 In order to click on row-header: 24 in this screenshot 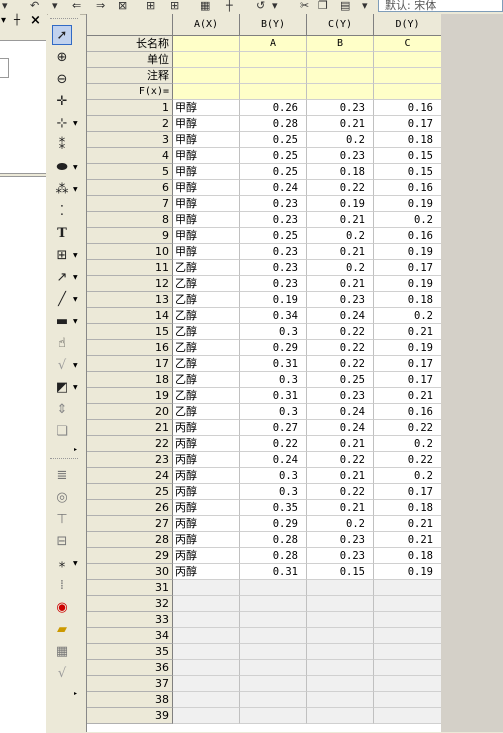, I will do `click(130, 476)`.